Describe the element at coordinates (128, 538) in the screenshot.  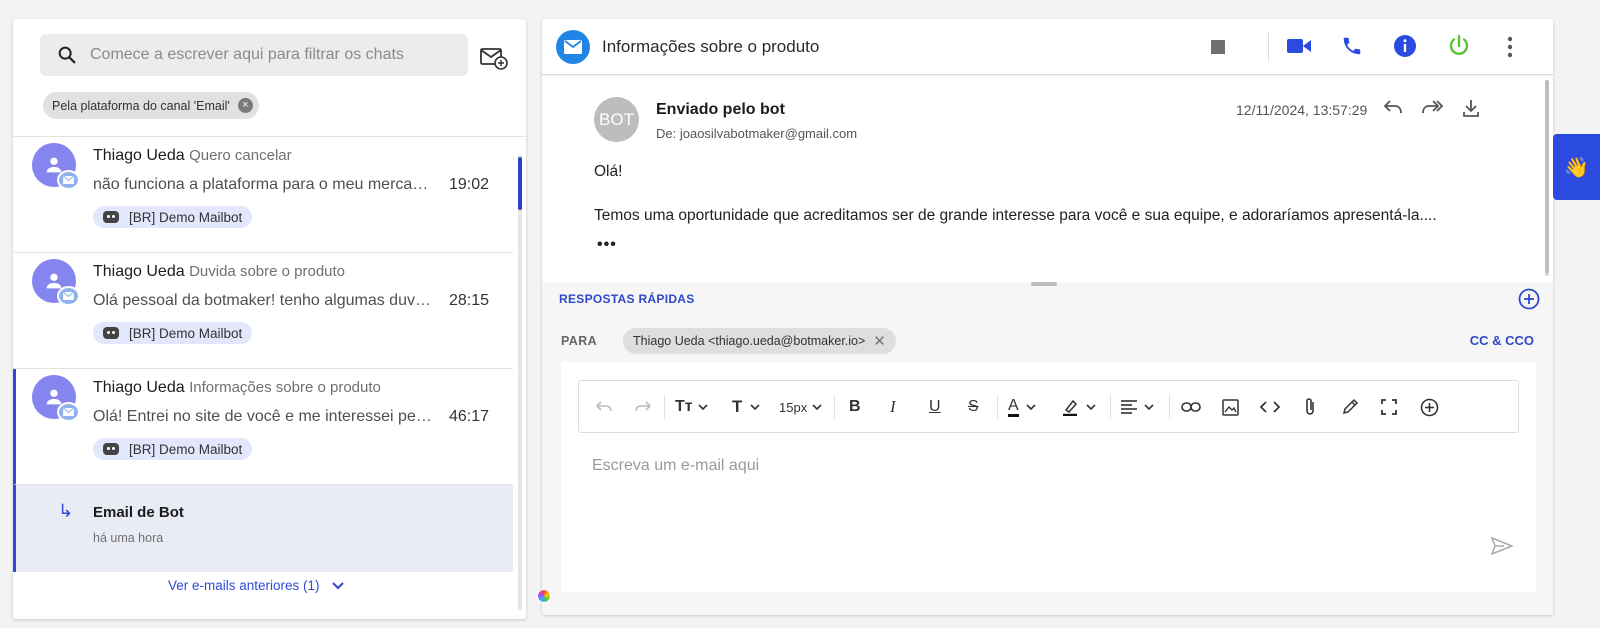
I see `sub-thread-time: há uma hora` at that location.